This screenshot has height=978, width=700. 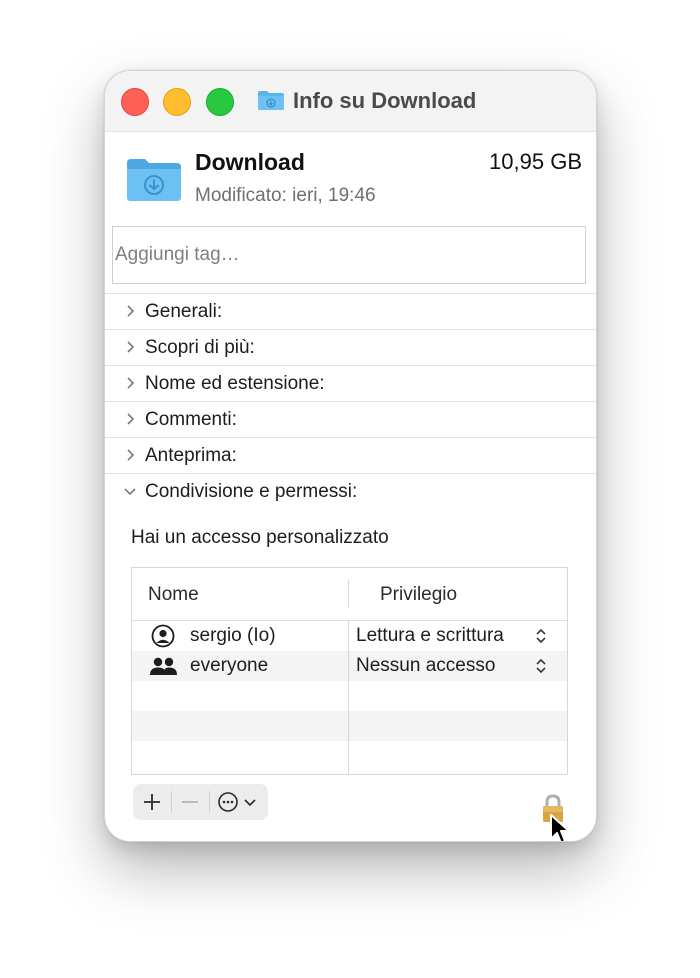 What do you see at coordinates (285, 195) in the screenshot?
I see `modified-date: Modificato: ieri, 19:46` at bounding box center [285, 195].